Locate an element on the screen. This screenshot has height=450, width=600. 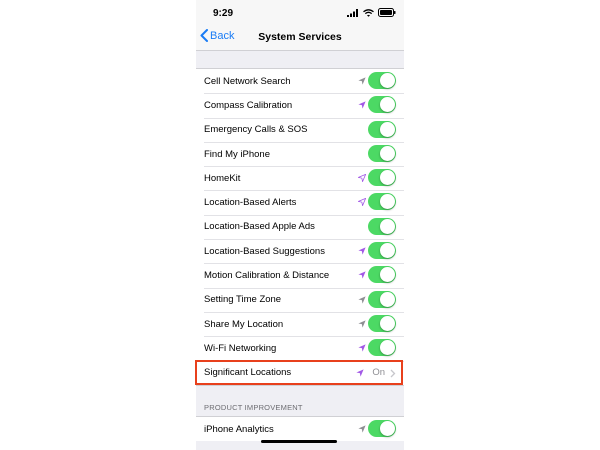
service-row: Motion Calibration & Distance is located at coordinates (300, 275).